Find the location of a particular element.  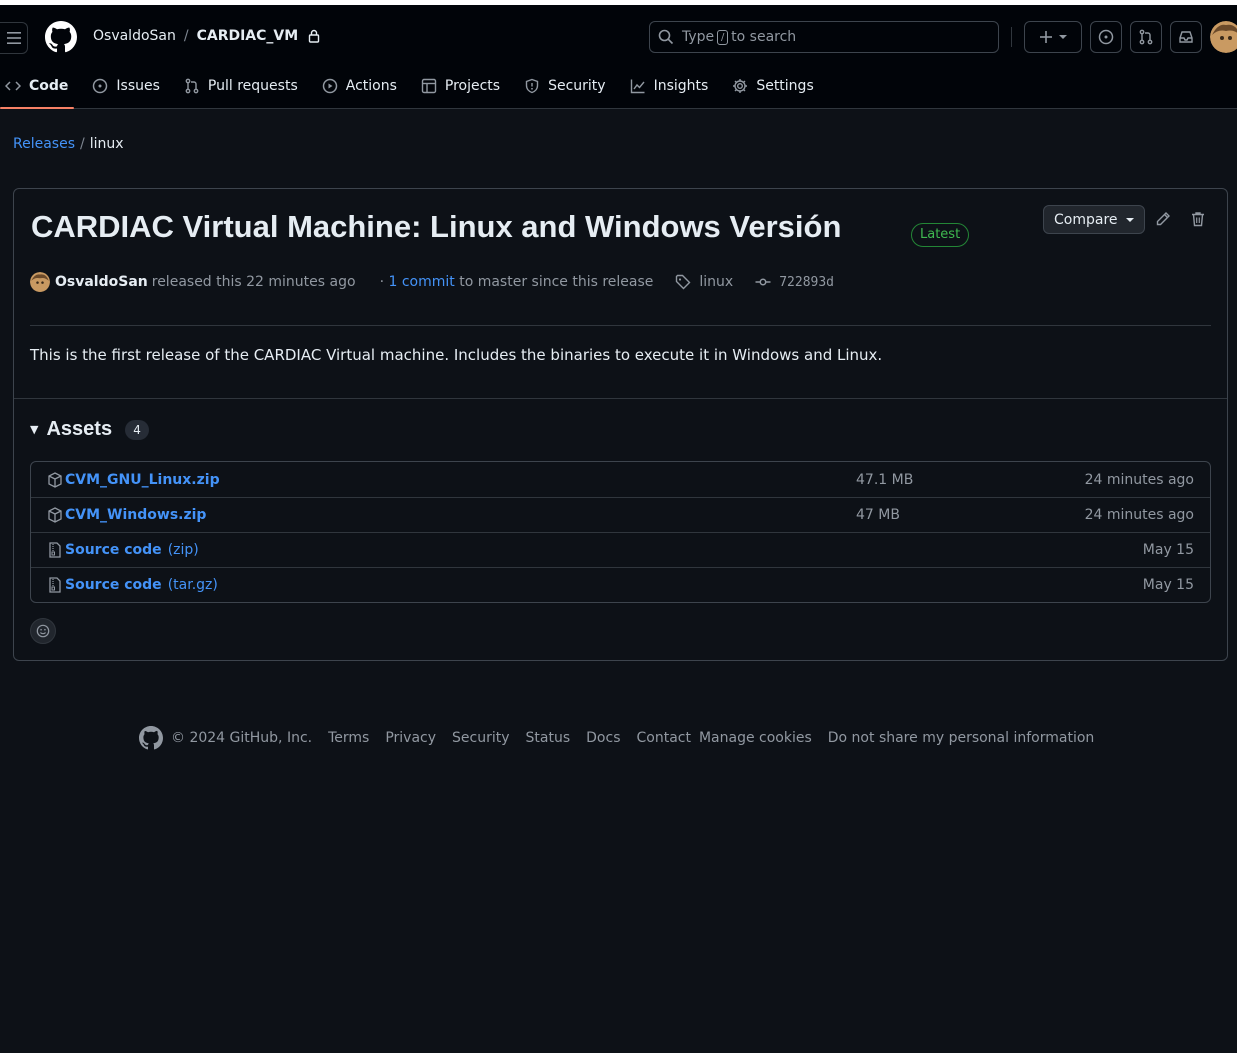

commit-sha-link: 722893d is located at coordinates (794, 282).